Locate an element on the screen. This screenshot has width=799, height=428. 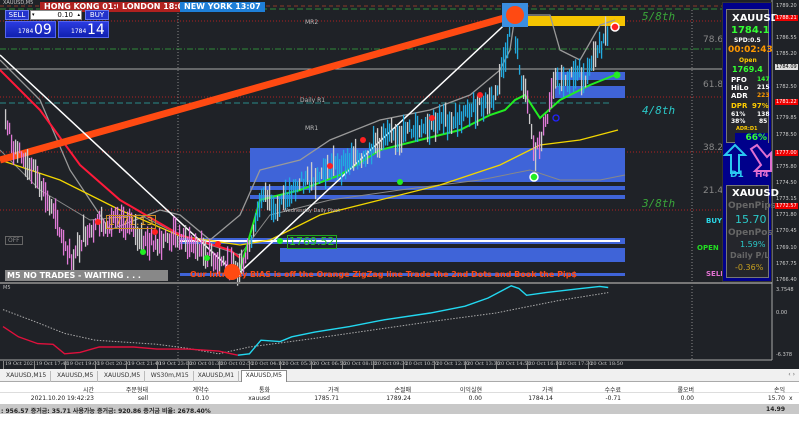
tab-chart: XAUUSD,M1 is located at coordinates (217, 376).